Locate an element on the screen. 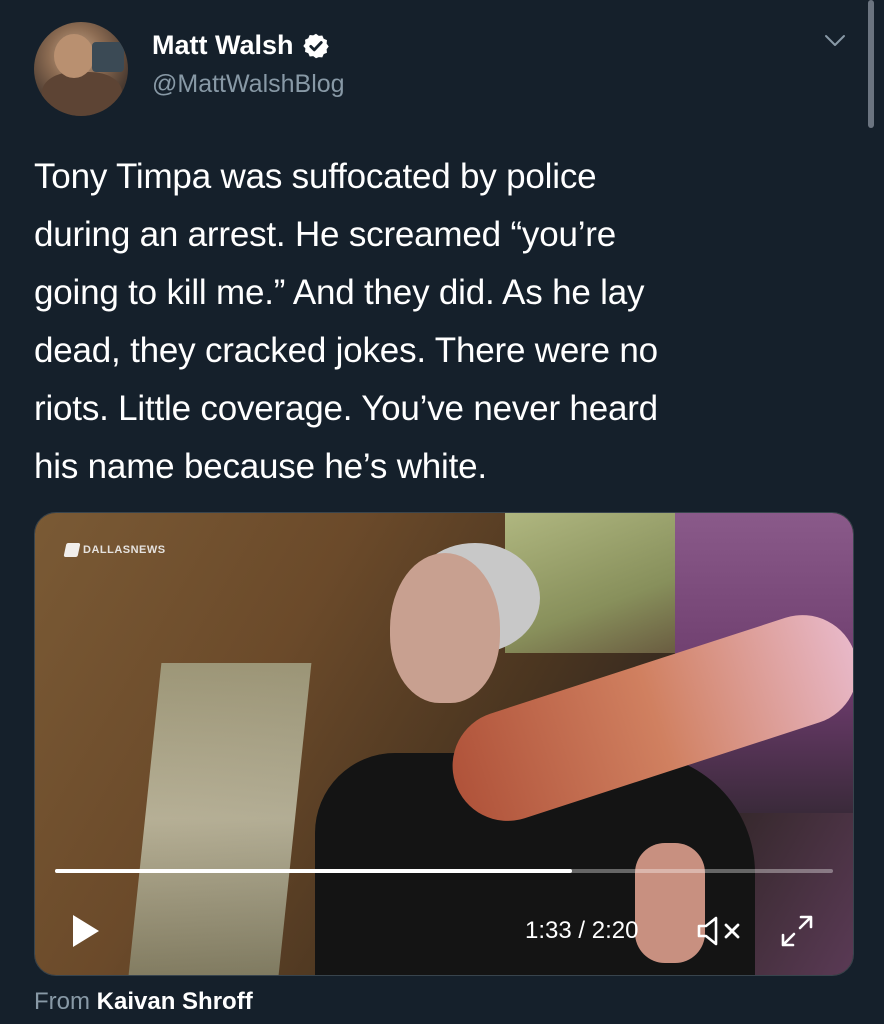  source-name-link: Kaivan Shroff is located at coordinates (175, 1001).